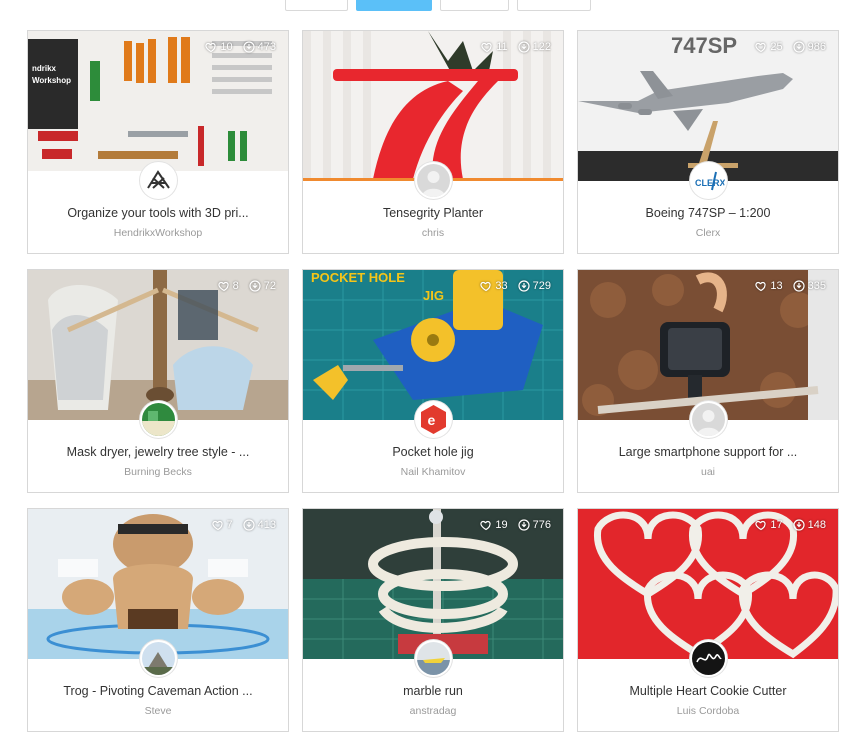 The height and width of the screenshot is (740, 863). What do you see at coordinates (433, 295) in the screenshot?
I see `svg-text: JIG` at bounding box center [433, 295].